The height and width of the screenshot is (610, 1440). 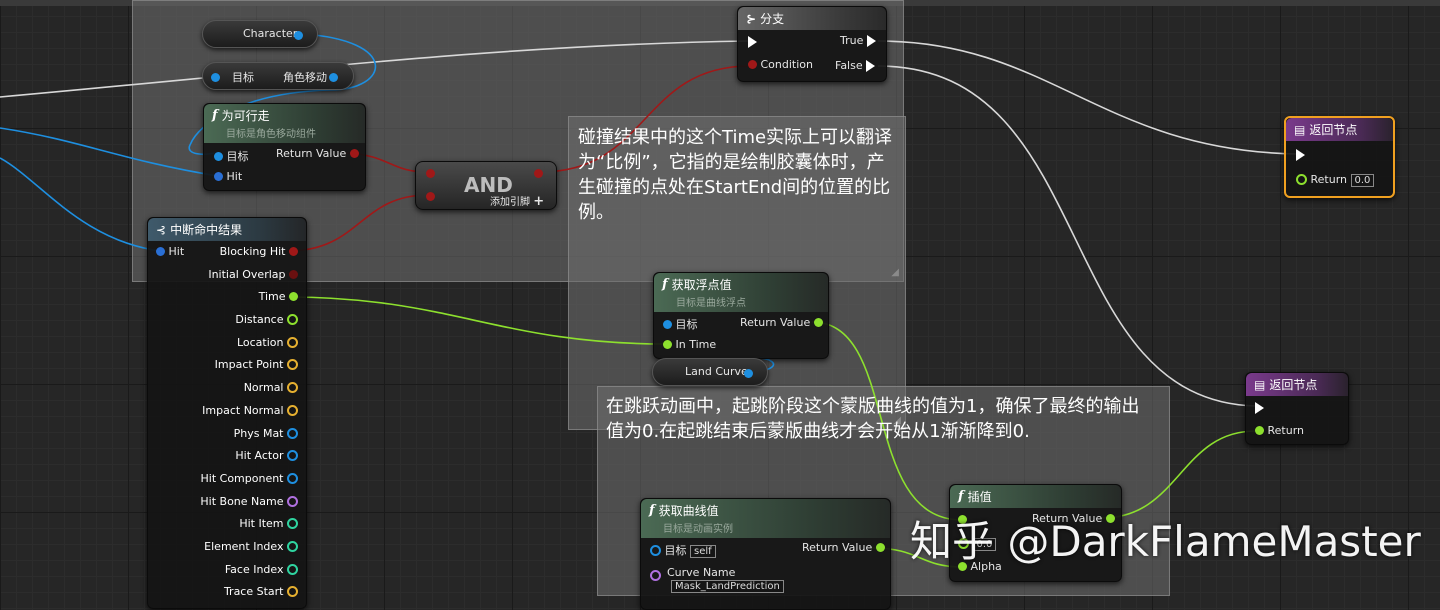 I want to click on output-row-trace-start: Trace Start, so click(x=249, y=596).